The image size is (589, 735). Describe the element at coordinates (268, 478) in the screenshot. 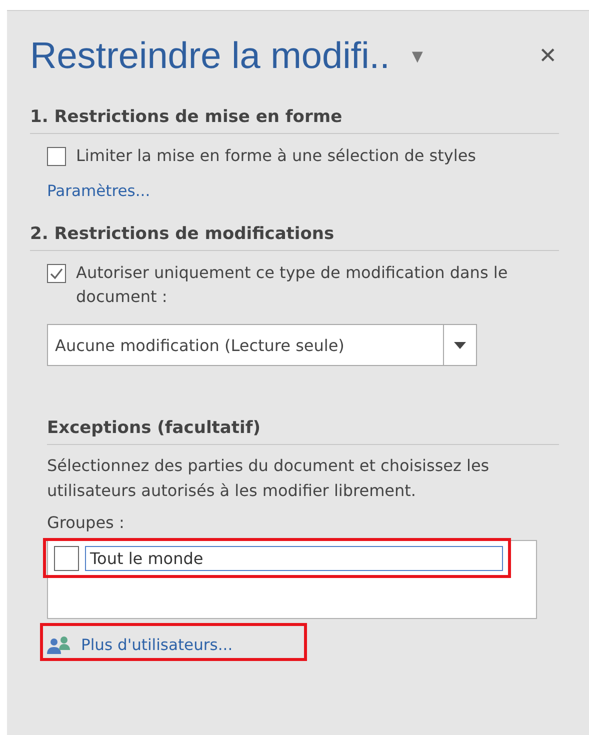

I see `exceptions-description: Sélectionnez des parties du document et choisissez les utilisateurs autorisés à les modifier librement.` at that location.